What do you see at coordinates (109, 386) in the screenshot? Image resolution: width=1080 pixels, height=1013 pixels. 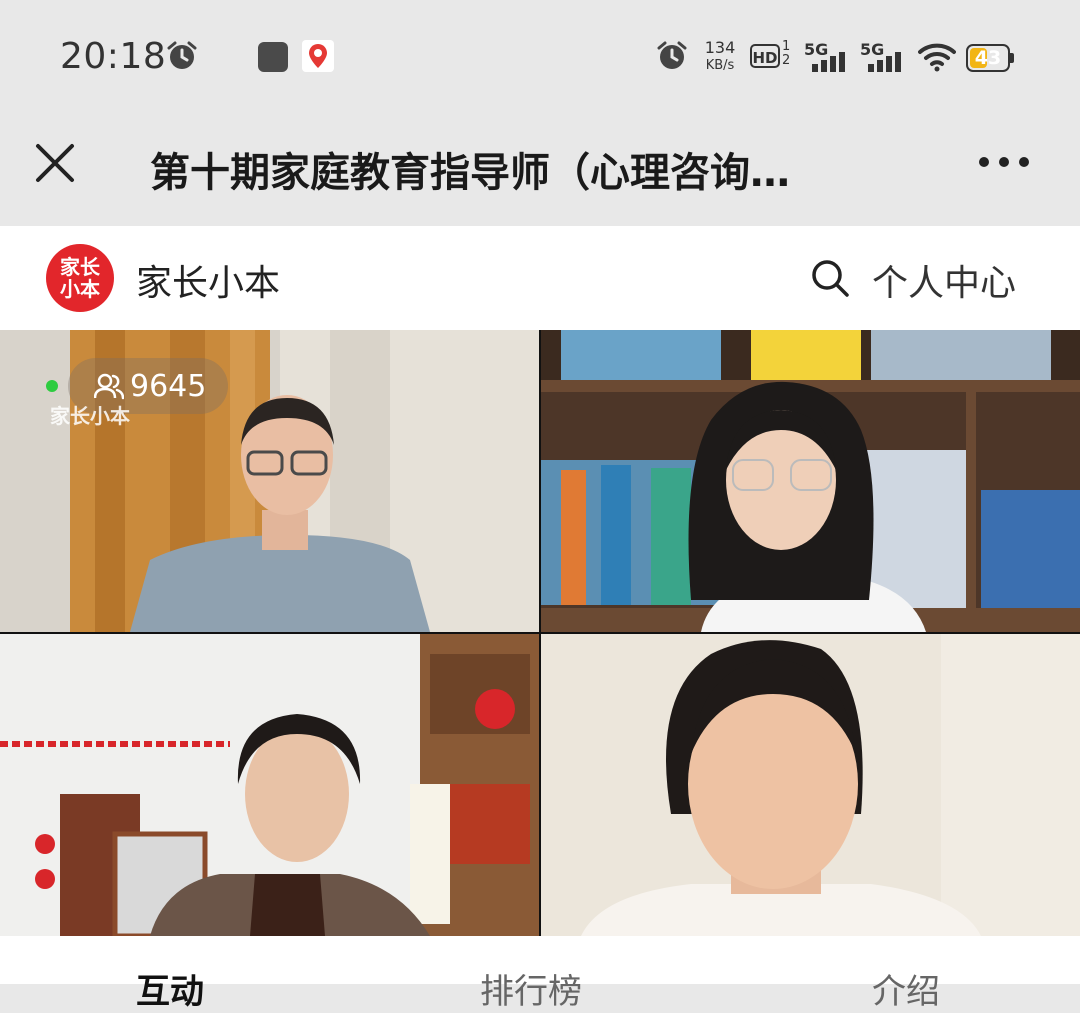 I see `people-icon` at bounding box center [109, 386].